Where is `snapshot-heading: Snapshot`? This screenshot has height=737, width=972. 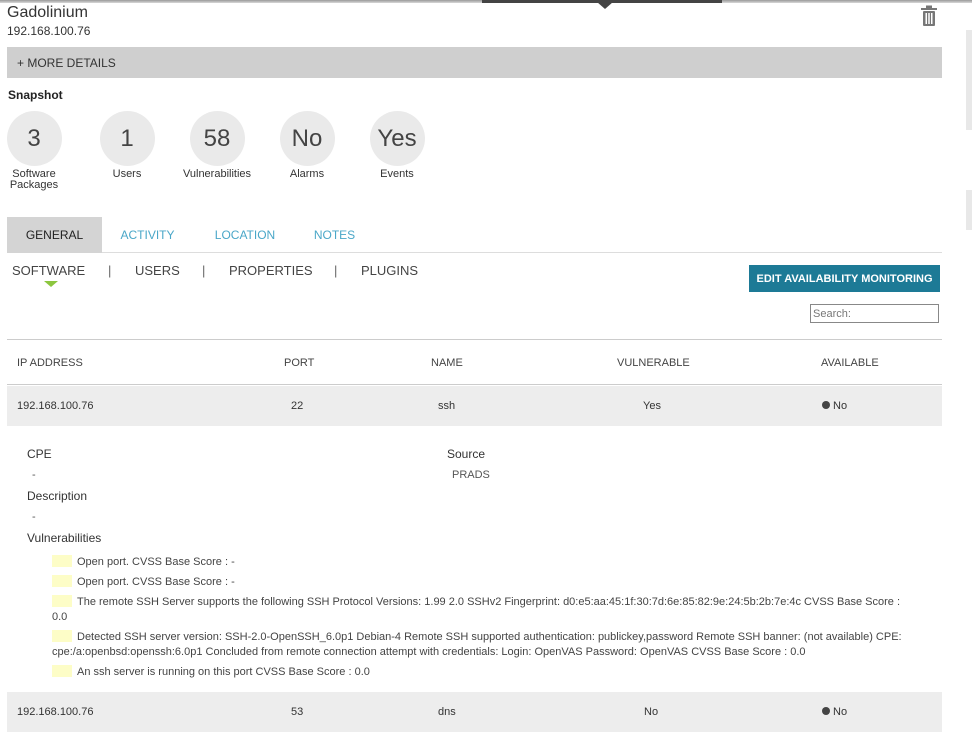
snapshot-heading: Snapshot is located at coordinates (35, 95).